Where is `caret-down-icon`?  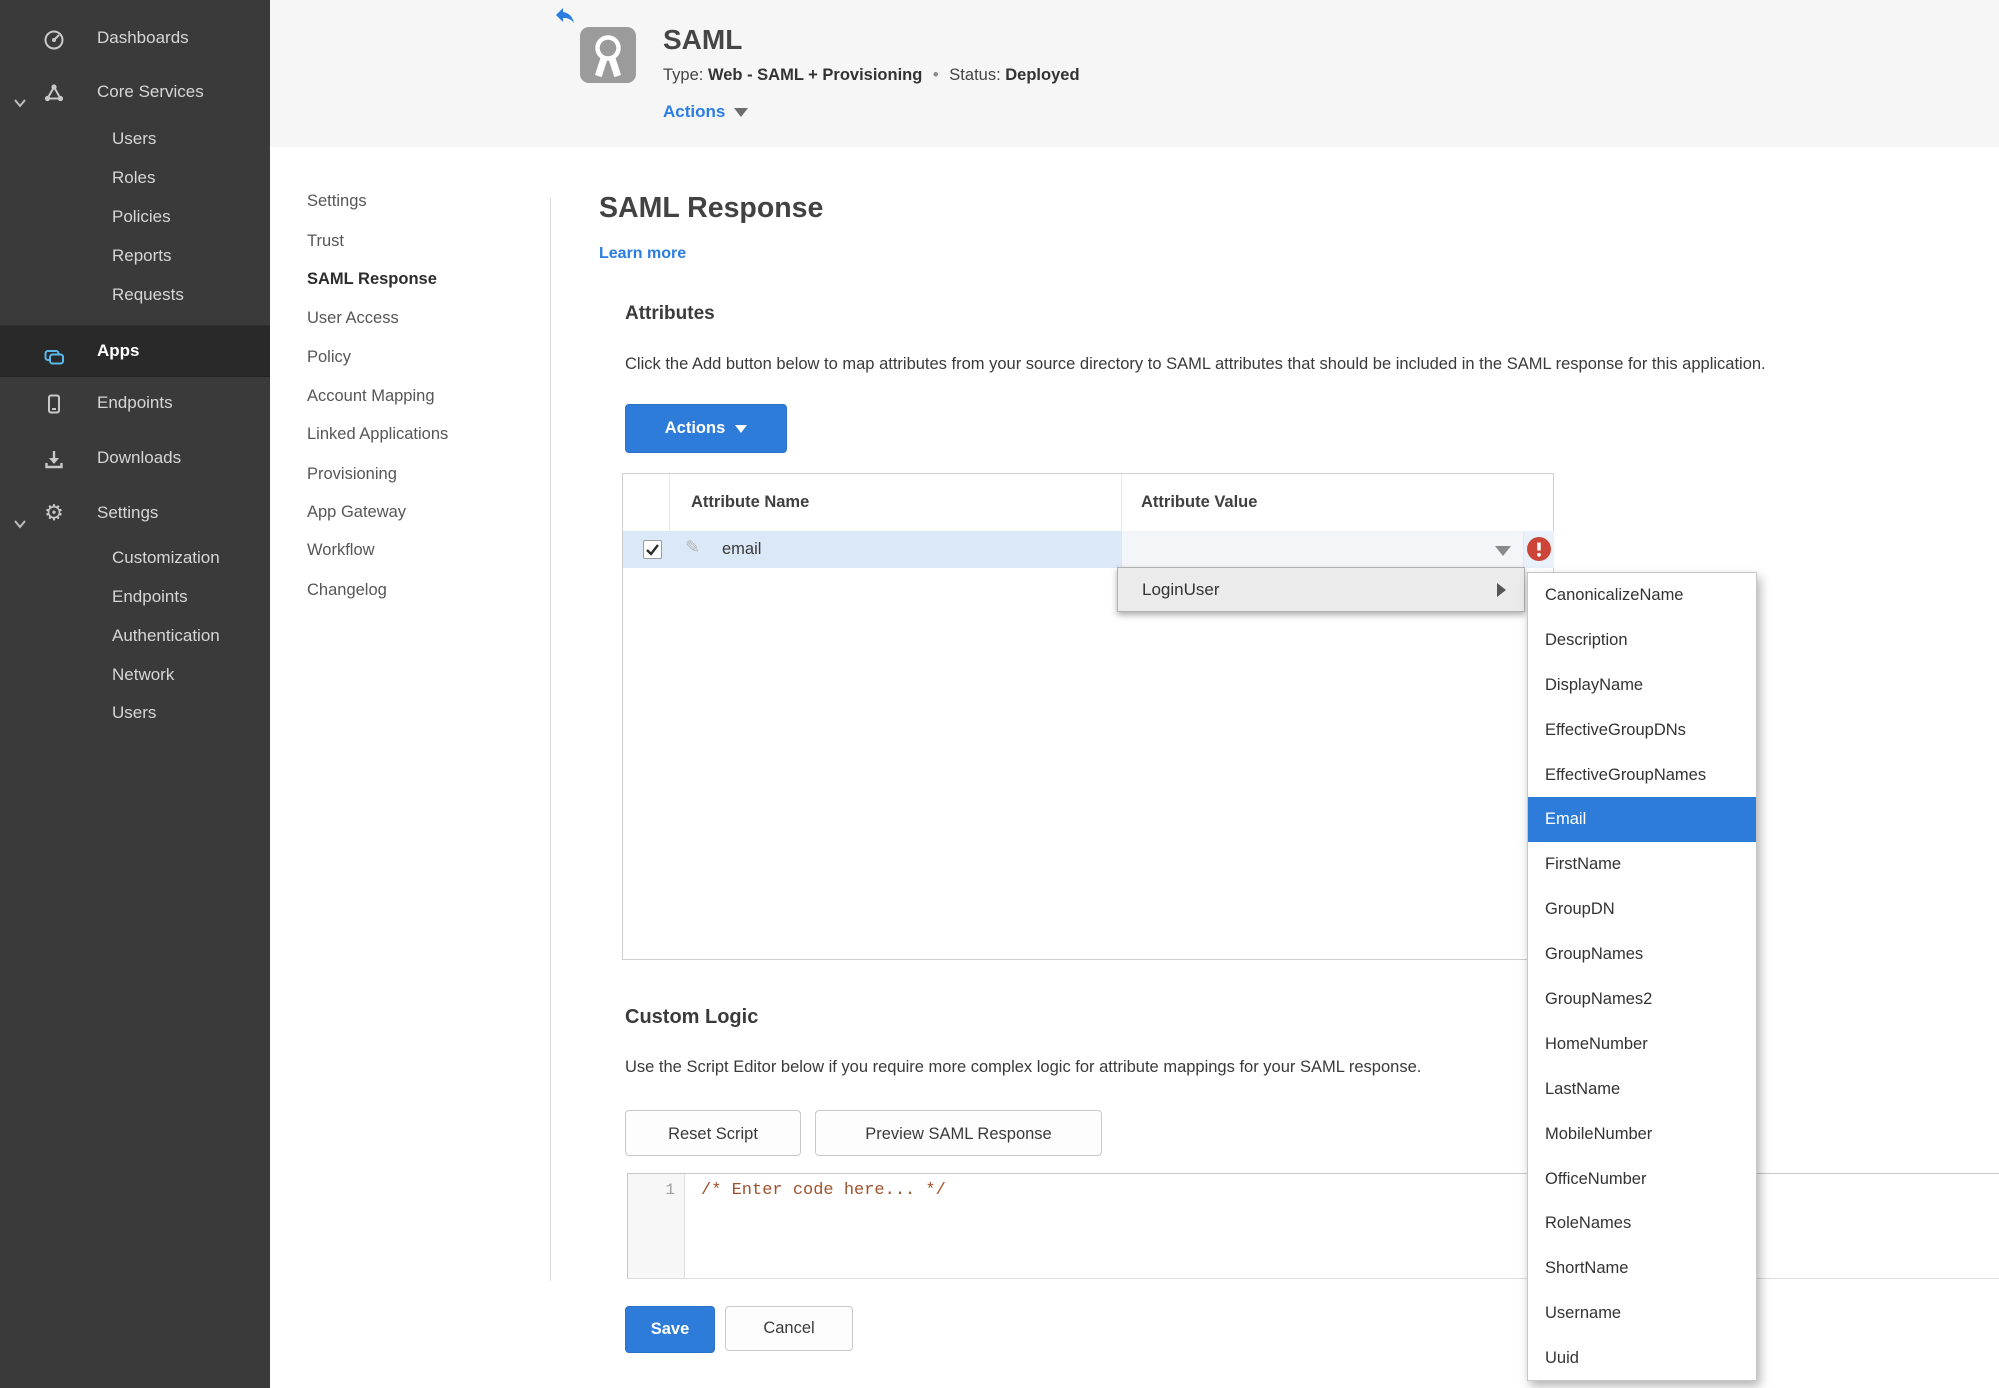
caret-down-icon is located at coordinates (741, 428).